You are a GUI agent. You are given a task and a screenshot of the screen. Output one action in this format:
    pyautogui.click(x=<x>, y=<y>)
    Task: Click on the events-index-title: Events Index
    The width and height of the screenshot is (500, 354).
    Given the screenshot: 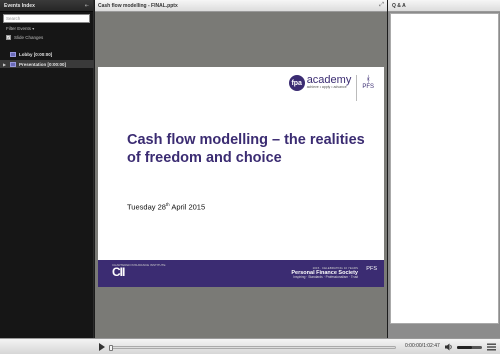 What is the action you would take?
    pyautogui.click(x=19, y=5)
    